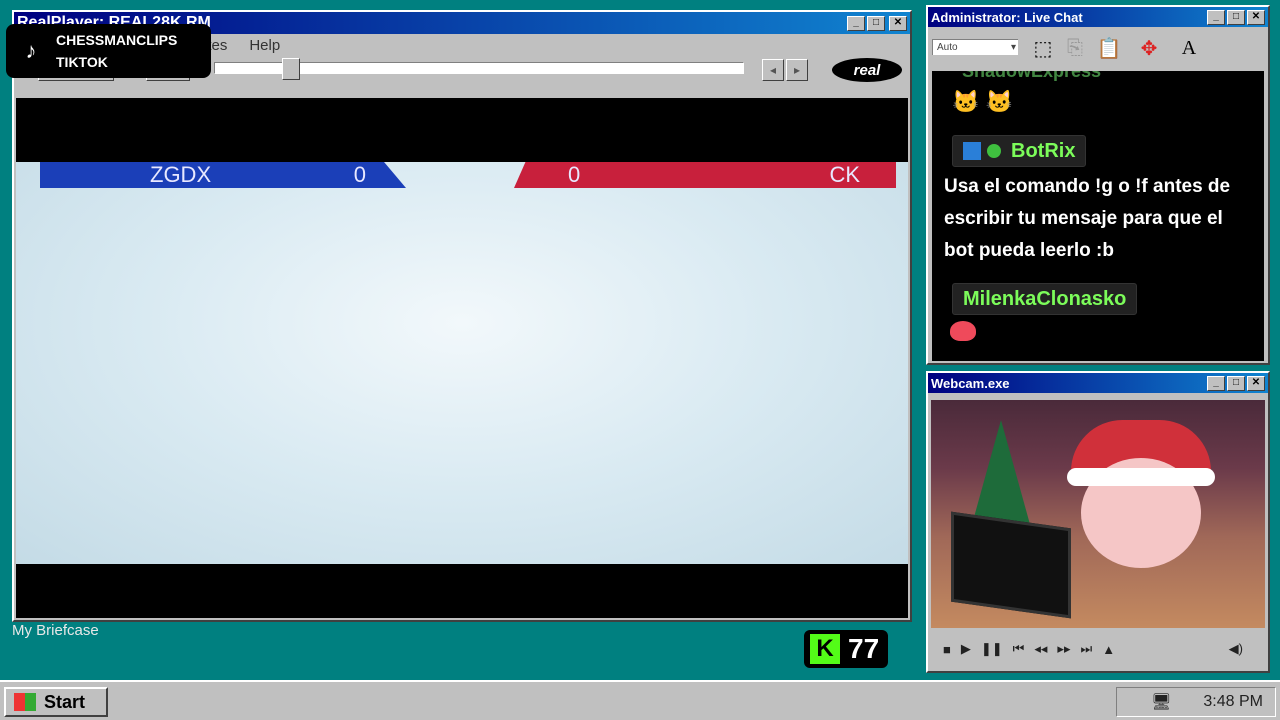 The width and height of the screenshot is (1280, 720). I want to click on select-icon: ⬚, so click(1043, 48).